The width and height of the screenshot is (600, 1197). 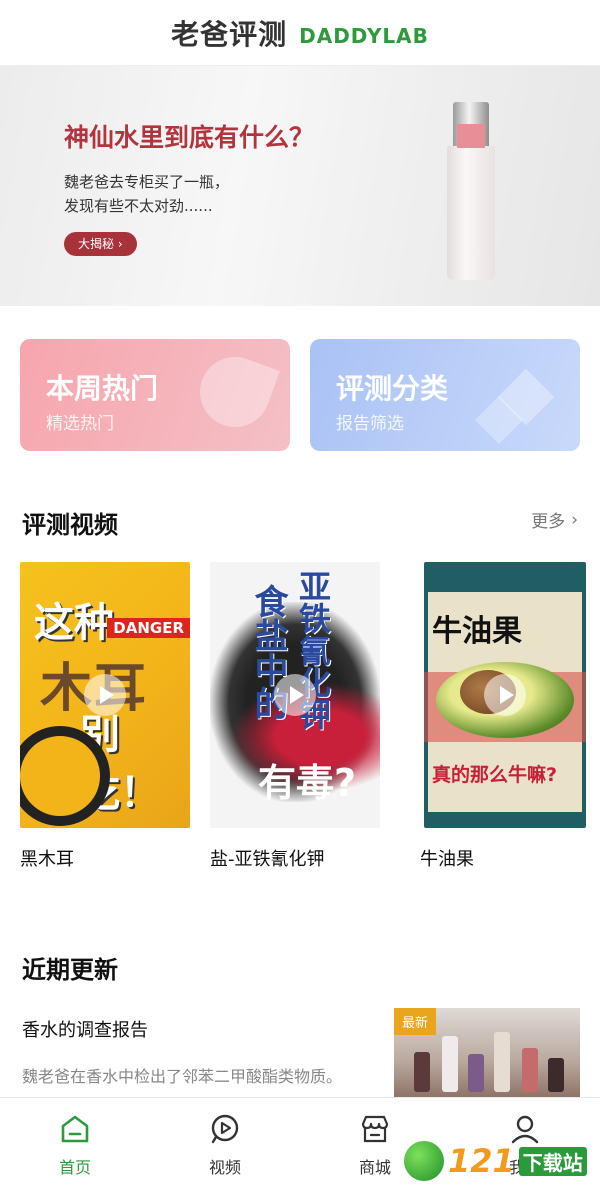 What do you see at coordinates (148, 628) in the screenshot?
I see `danger-badge: DANGER` at bounding box center [148, 628].